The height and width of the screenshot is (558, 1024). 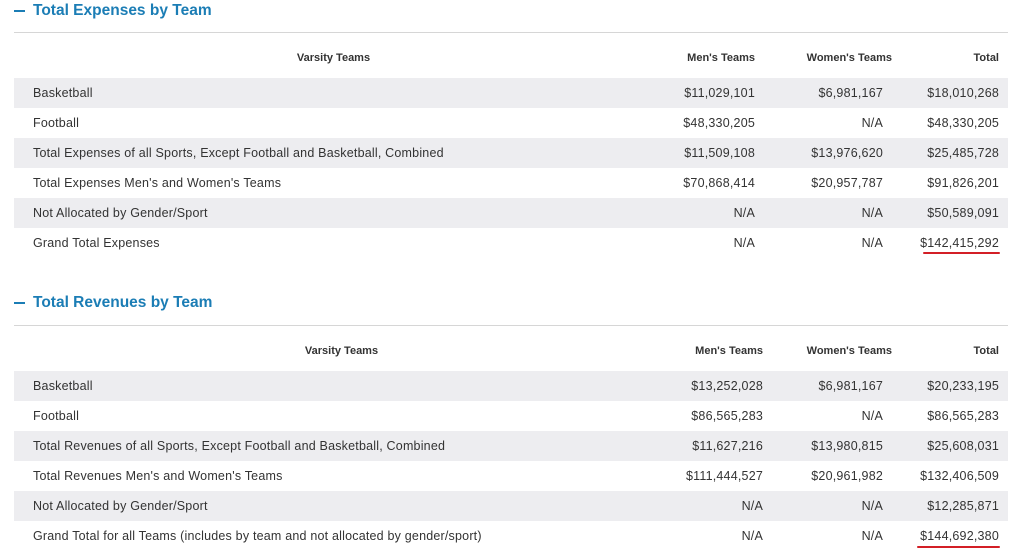 What do you see at coordinates (959, 476) in the screenshot?
I see `total-value: $132,406,509` at bounding box center [959, 476].